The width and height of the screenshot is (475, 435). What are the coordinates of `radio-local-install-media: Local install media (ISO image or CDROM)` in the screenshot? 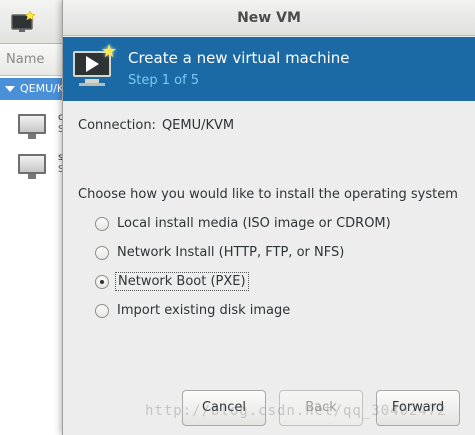 It's located at (275, 225).